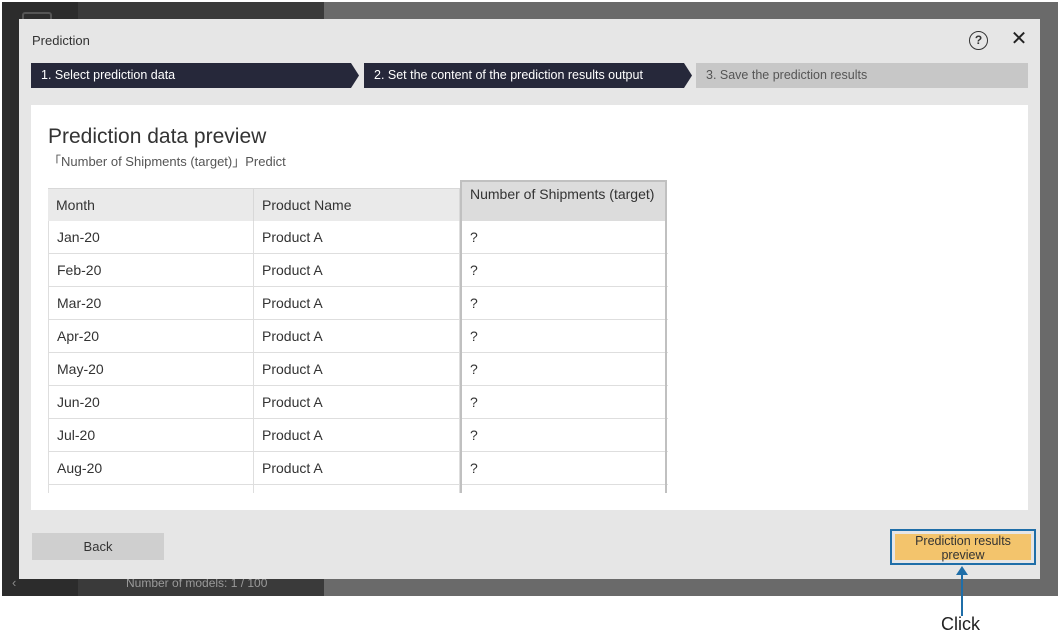  Describe the element at coordinates (151, 204) in the screenshot. I see `column-header-month: Month` at that location.